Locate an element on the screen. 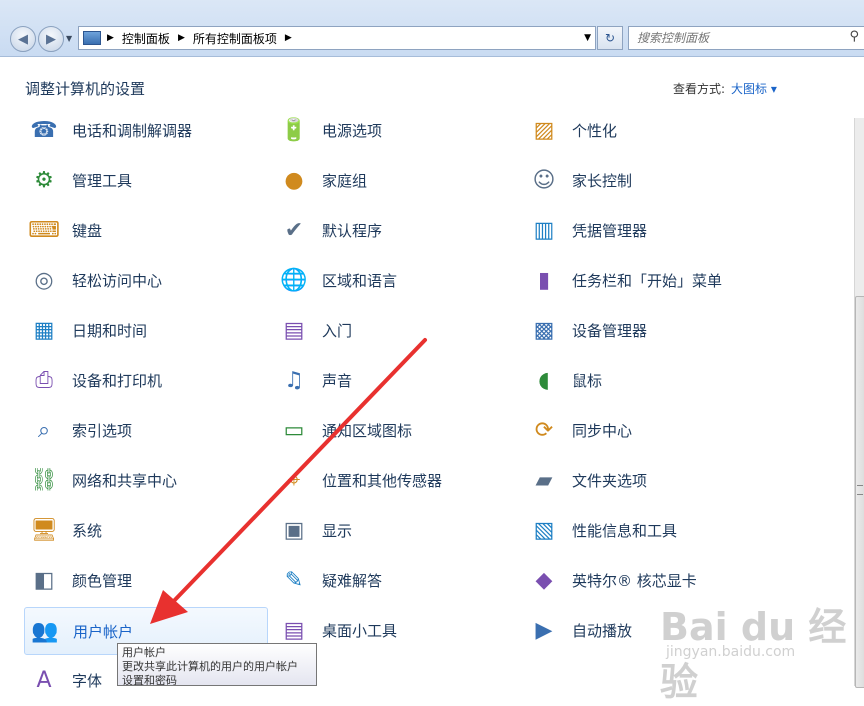 This screenshot has height=706, width=864. baidu-watermark: Bai du 经验 jingyan.baidu.com is located at coordinates (762, 651).